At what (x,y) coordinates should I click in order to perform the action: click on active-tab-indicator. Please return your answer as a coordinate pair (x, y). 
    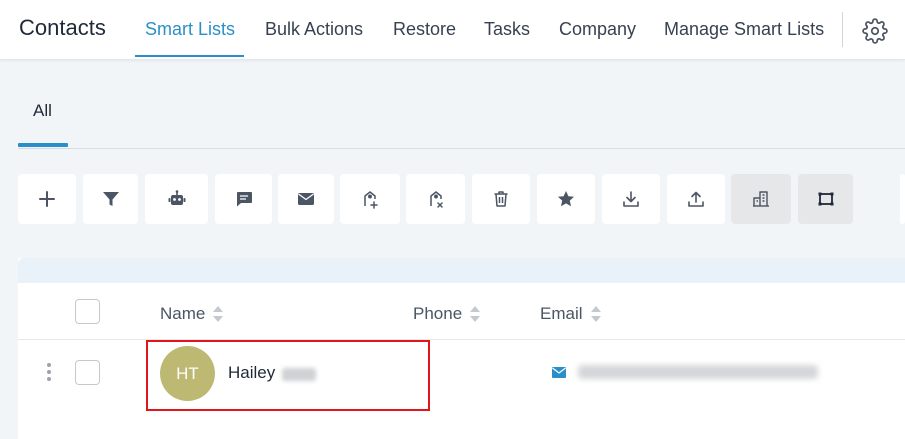
    Looking at the image, I should click on (189, 56).